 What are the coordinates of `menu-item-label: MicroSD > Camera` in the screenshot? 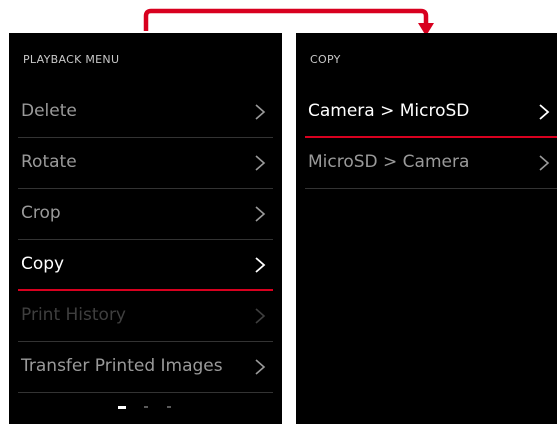 It's located at (389, 162).